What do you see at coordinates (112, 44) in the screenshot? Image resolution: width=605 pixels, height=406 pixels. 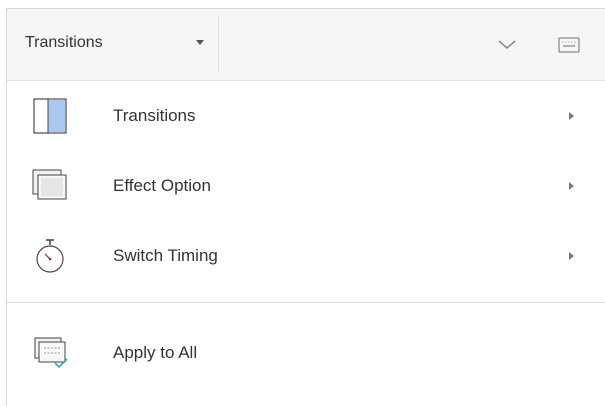 I see `panel-type-dropdown: Transitions` at bounding box center [112, 44].